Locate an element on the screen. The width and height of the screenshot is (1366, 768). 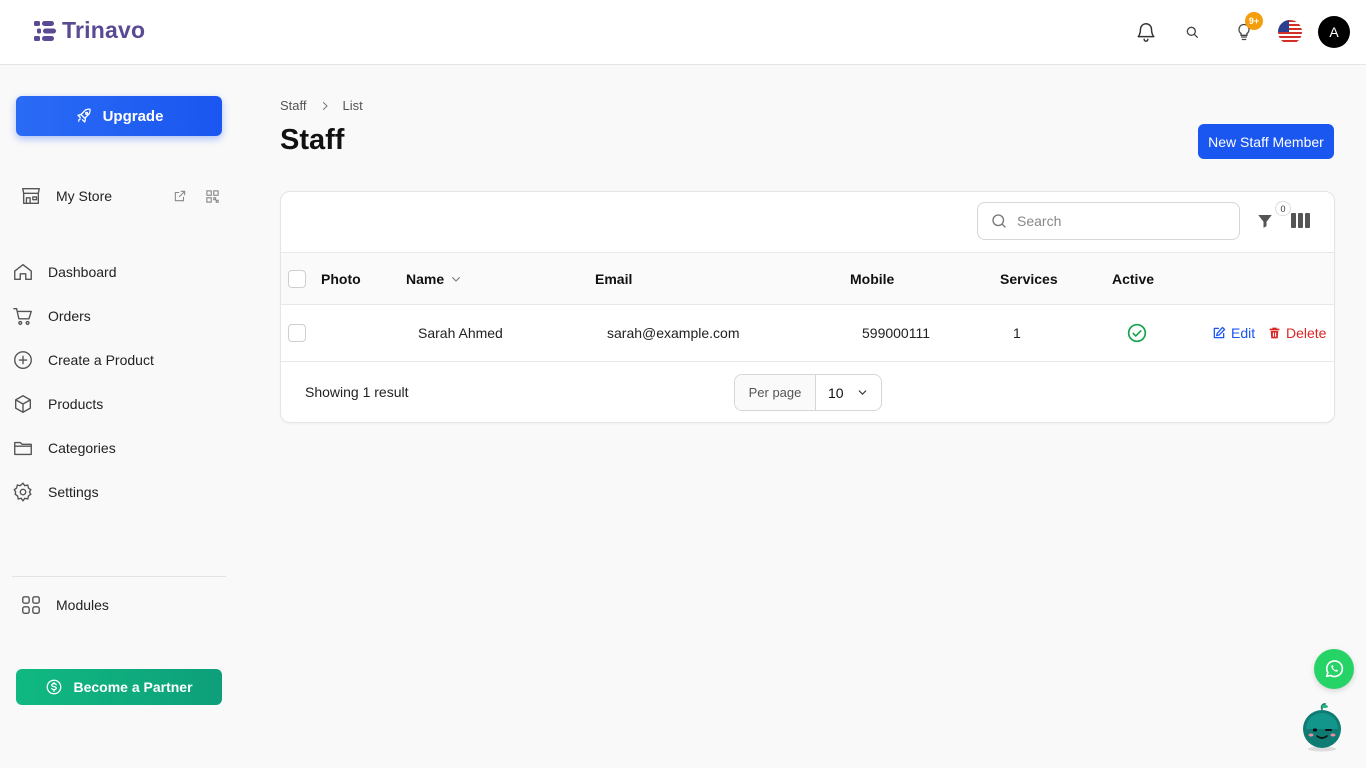
become-partner-button: Become a Partner is located at coordinates (119, 687).